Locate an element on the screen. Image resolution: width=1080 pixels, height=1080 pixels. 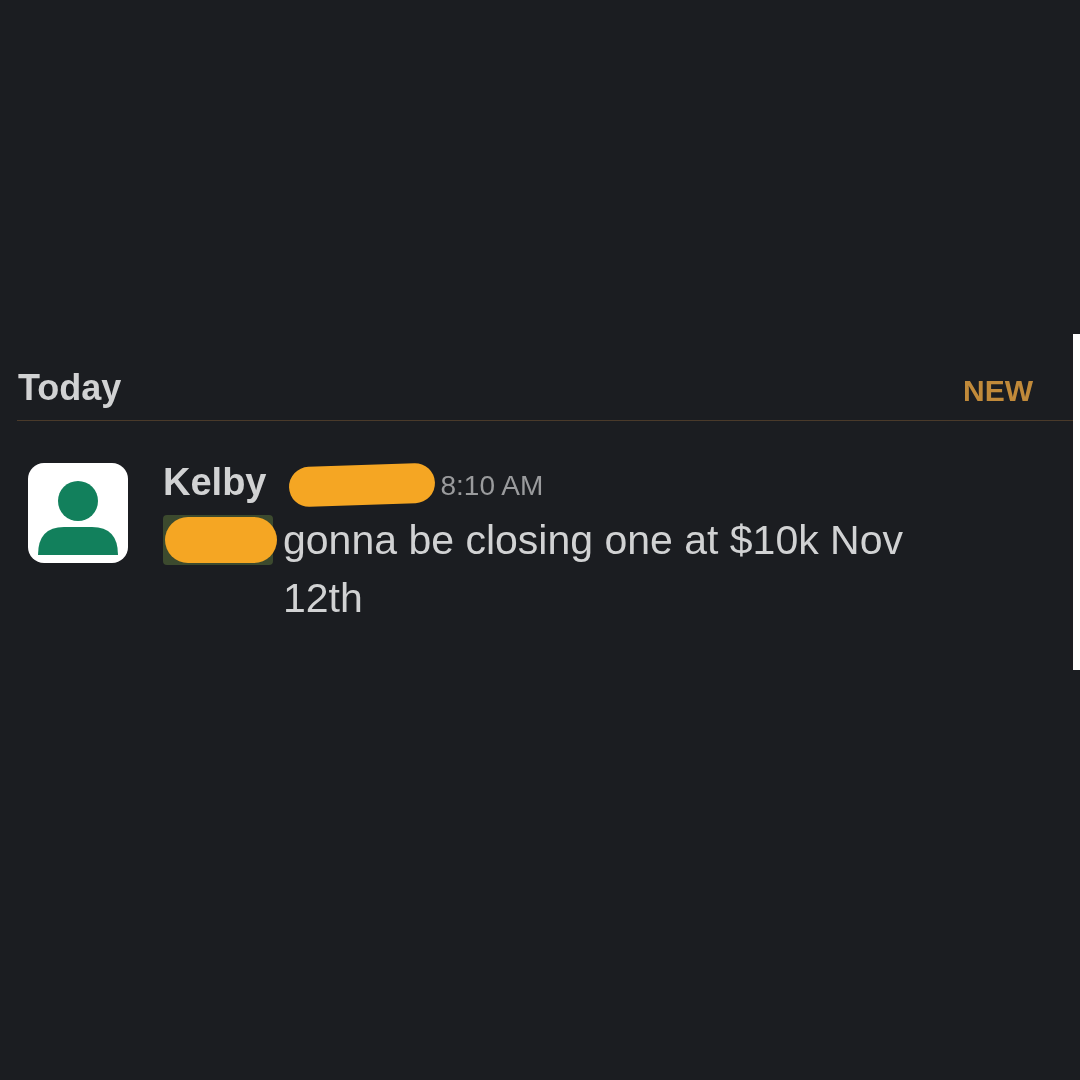
message-time: 8:10 AM is located at coordinates (492, 486).